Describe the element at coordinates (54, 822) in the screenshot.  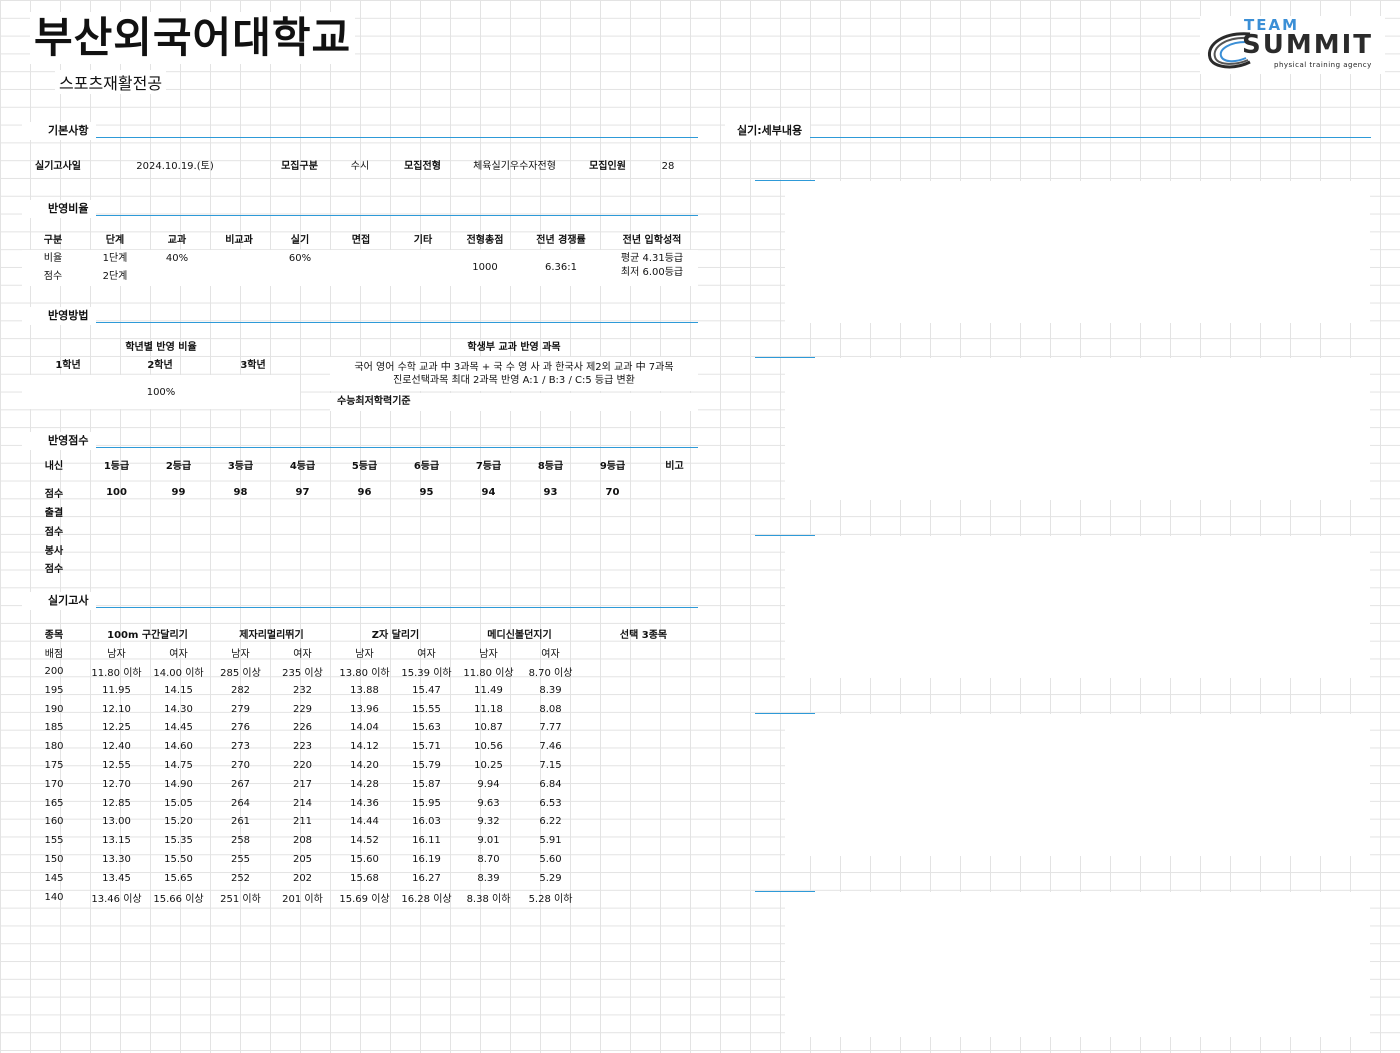
I see `practical-score: 160` at that location.